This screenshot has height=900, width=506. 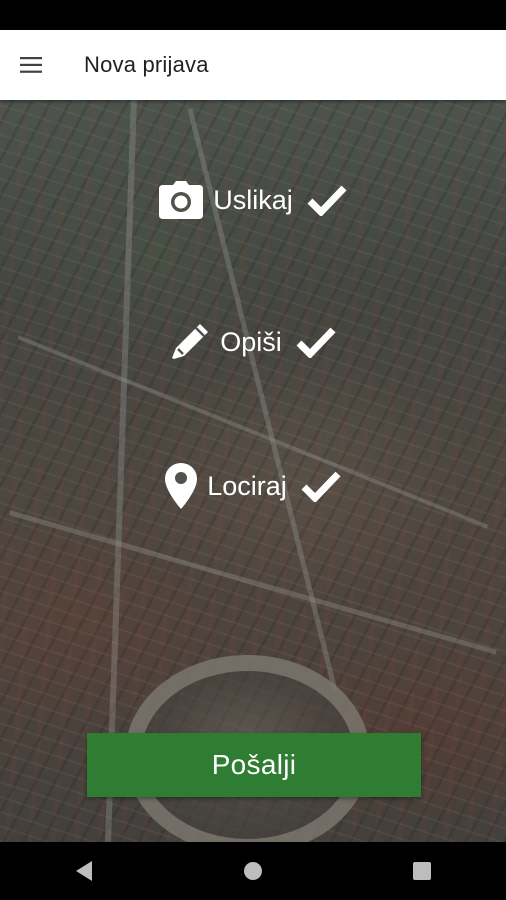 I want to click on home-circle-icon, so click(x=252, y=871).